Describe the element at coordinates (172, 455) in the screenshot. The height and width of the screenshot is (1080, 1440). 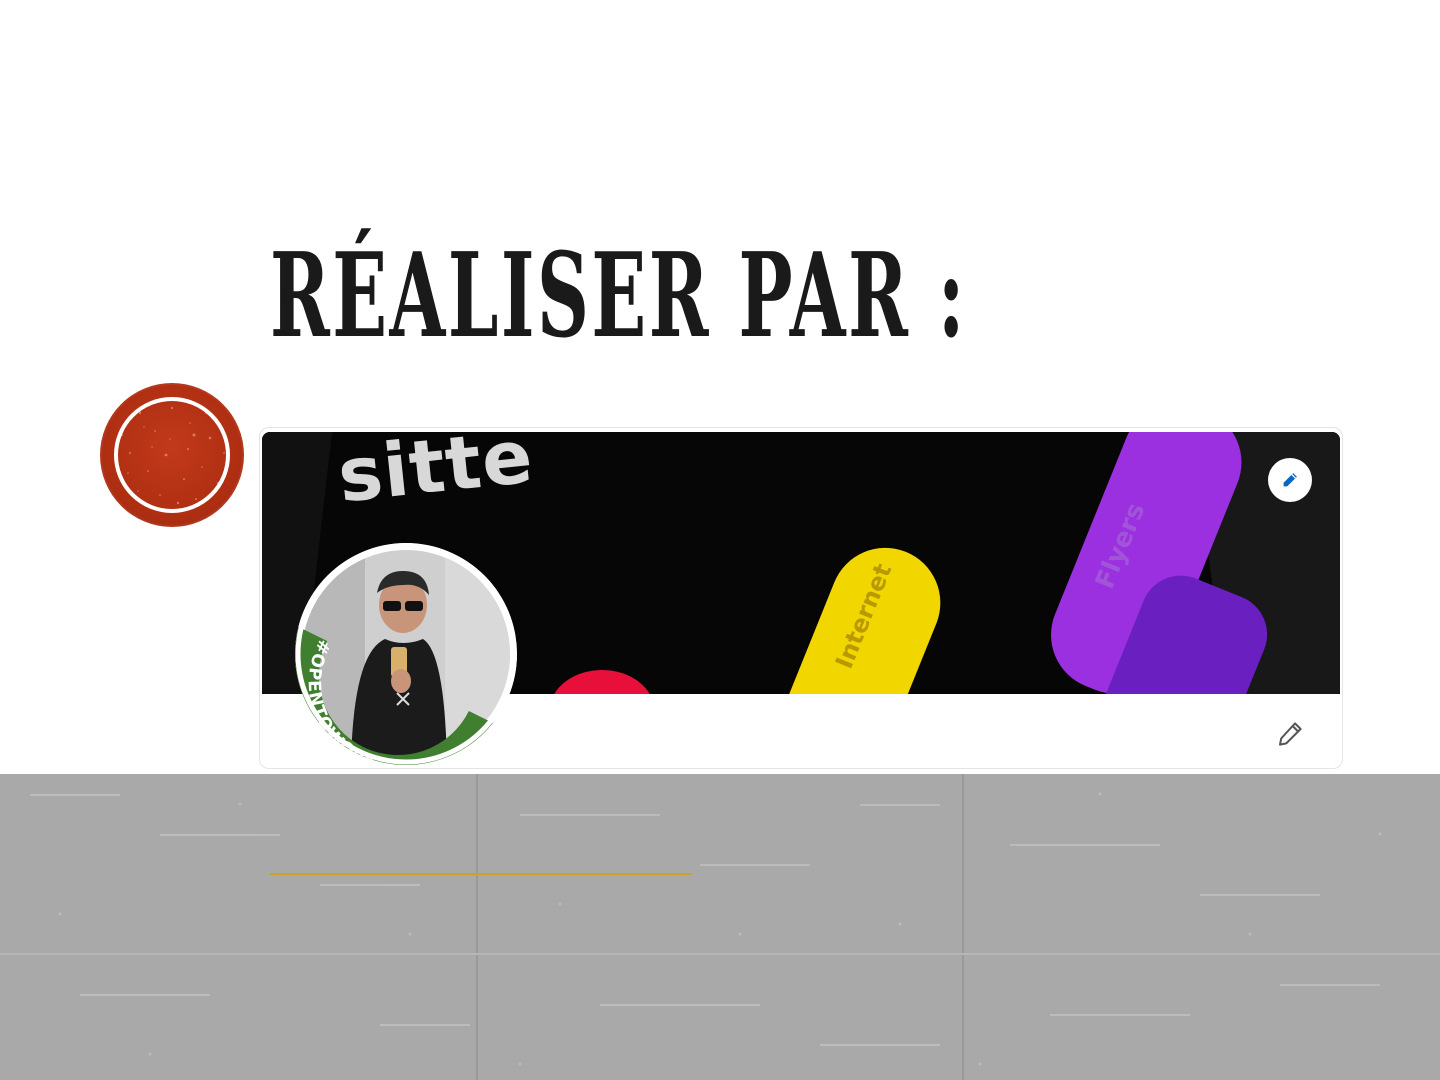
I see `badge-ring` at that location.